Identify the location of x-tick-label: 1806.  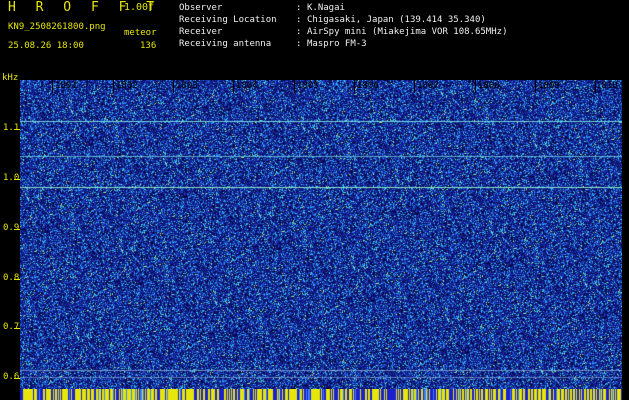
(368, 86).